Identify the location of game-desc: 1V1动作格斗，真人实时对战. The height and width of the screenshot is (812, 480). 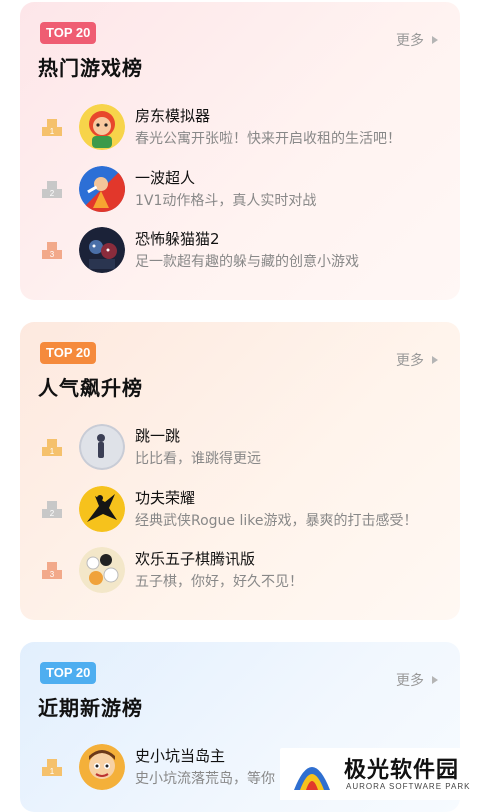
(226, 201).